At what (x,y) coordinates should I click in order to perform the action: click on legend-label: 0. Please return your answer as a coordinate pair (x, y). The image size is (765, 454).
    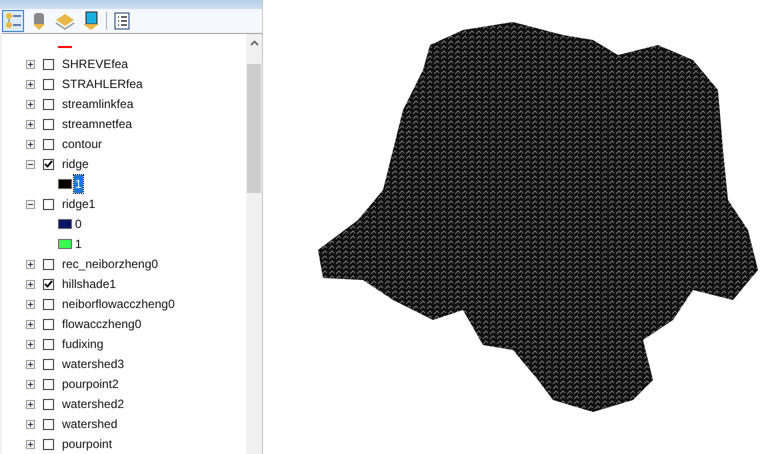
    Looking at the image, I should click on (78, 224).